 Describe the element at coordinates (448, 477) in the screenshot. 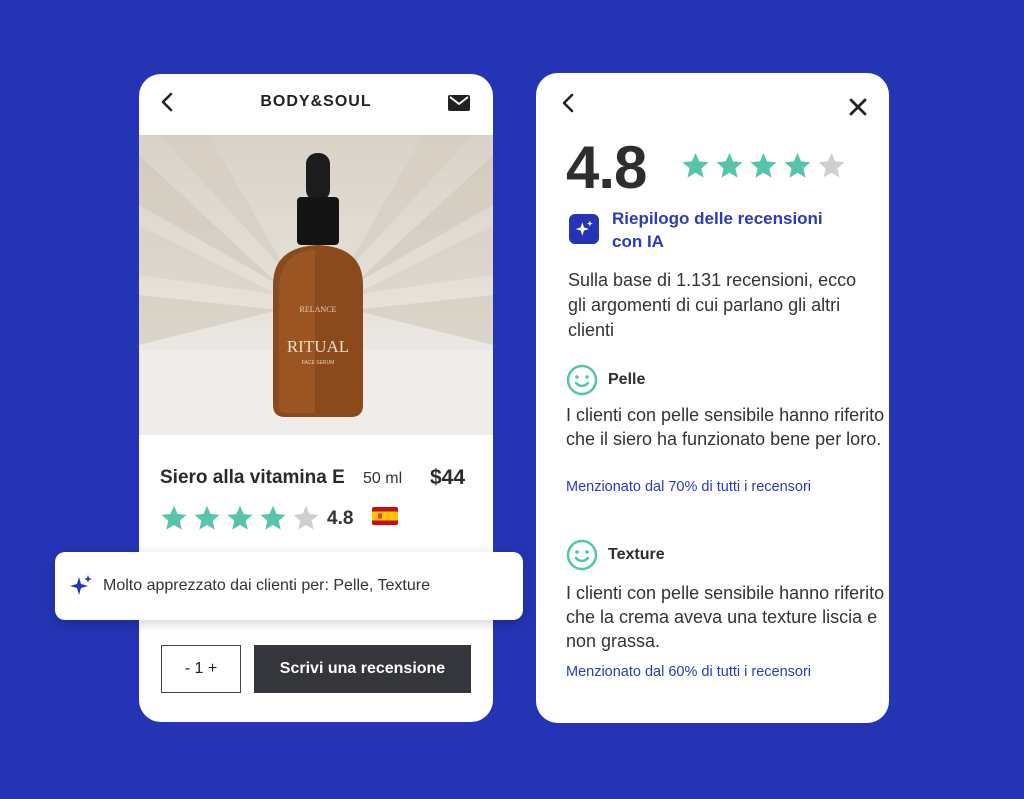

I see `product-price: $44` at that location.